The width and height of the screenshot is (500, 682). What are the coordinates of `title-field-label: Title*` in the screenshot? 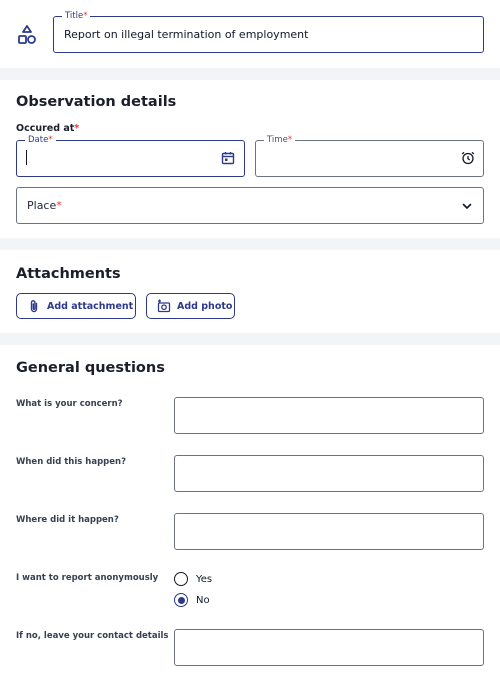 It's located at (76, 16).